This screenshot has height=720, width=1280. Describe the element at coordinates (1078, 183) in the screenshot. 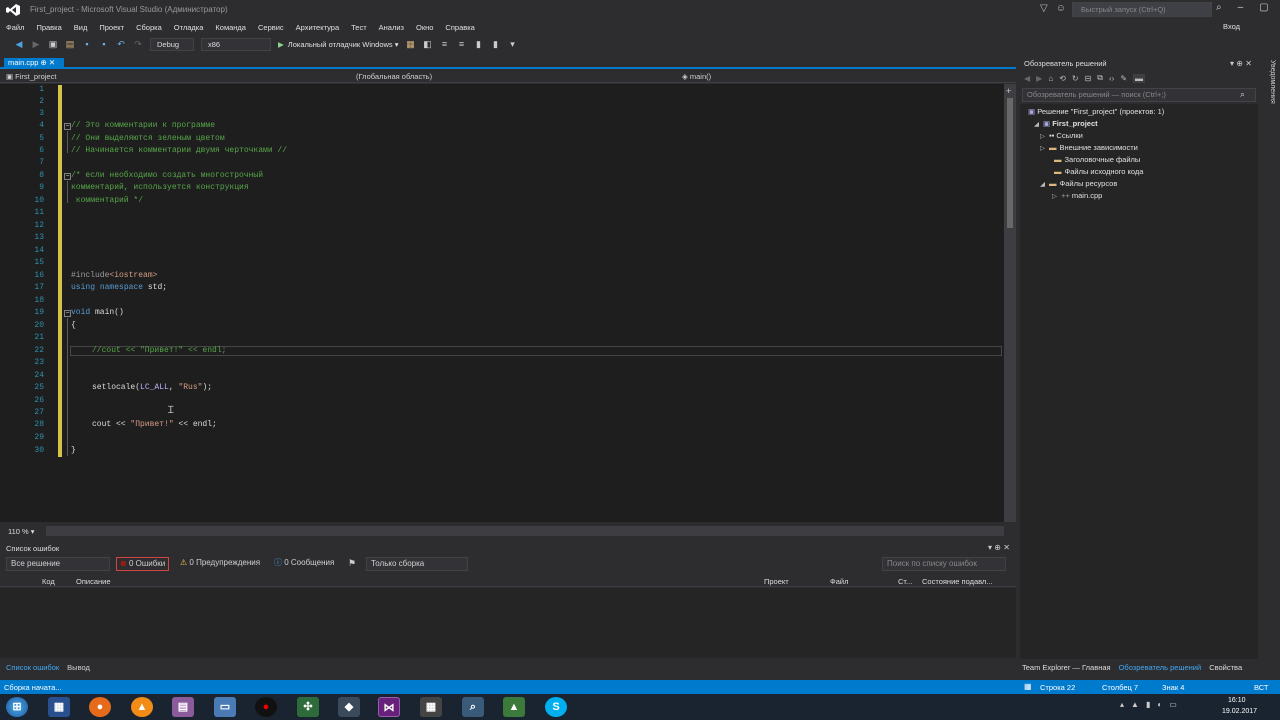

I see `tree-item-resource-files: ◢ ▬ Файлы ресурсов` at that location.